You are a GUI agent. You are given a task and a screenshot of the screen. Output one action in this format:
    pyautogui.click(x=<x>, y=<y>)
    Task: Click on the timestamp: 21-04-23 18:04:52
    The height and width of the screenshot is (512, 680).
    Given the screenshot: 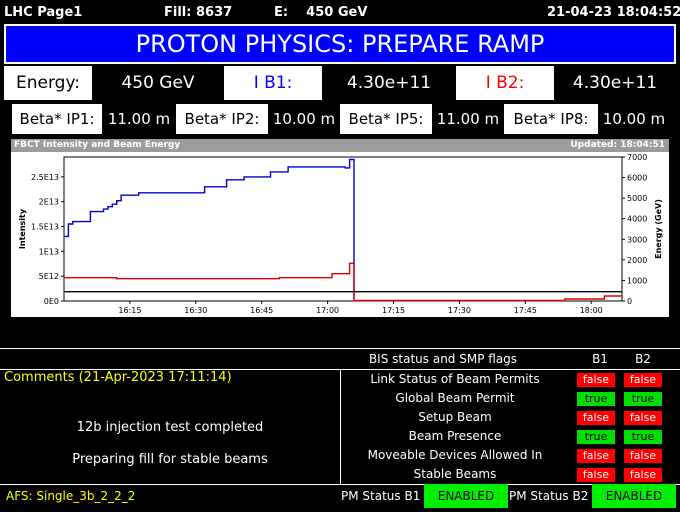 What is the action you would take?
    pyautogui.click(x=613, y=12)
    